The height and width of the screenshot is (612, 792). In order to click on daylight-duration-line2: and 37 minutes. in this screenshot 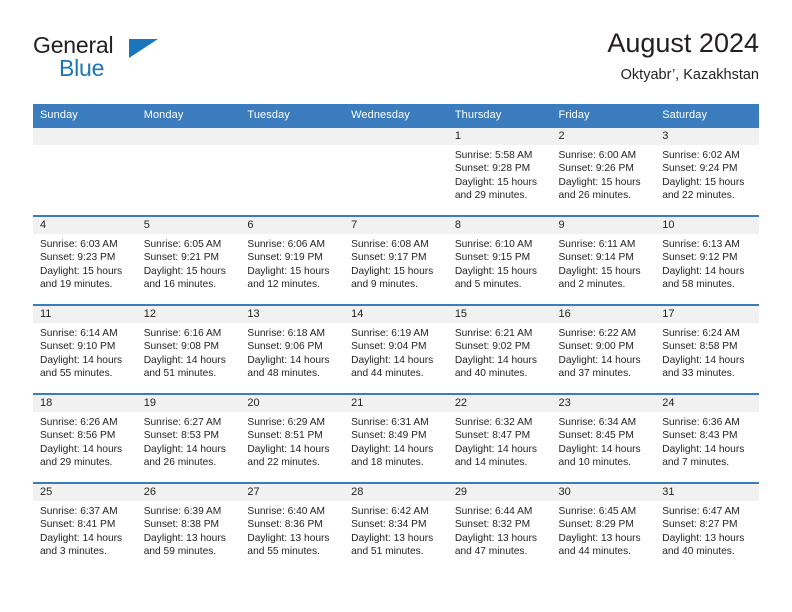, I will do `click(595, 373)`.